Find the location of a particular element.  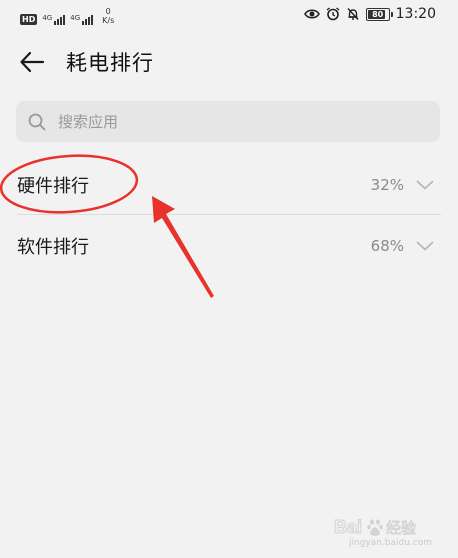

network-speed-value: 0 is located at coordinates (108, 11).